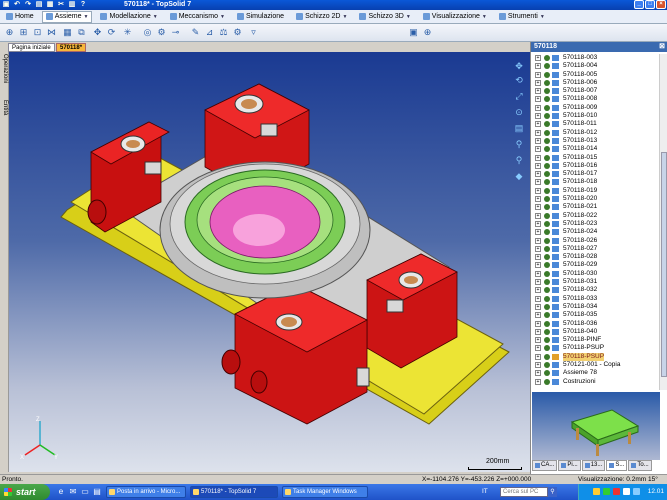  I want to click on tree-item: +570118-004, so click(595, 66).